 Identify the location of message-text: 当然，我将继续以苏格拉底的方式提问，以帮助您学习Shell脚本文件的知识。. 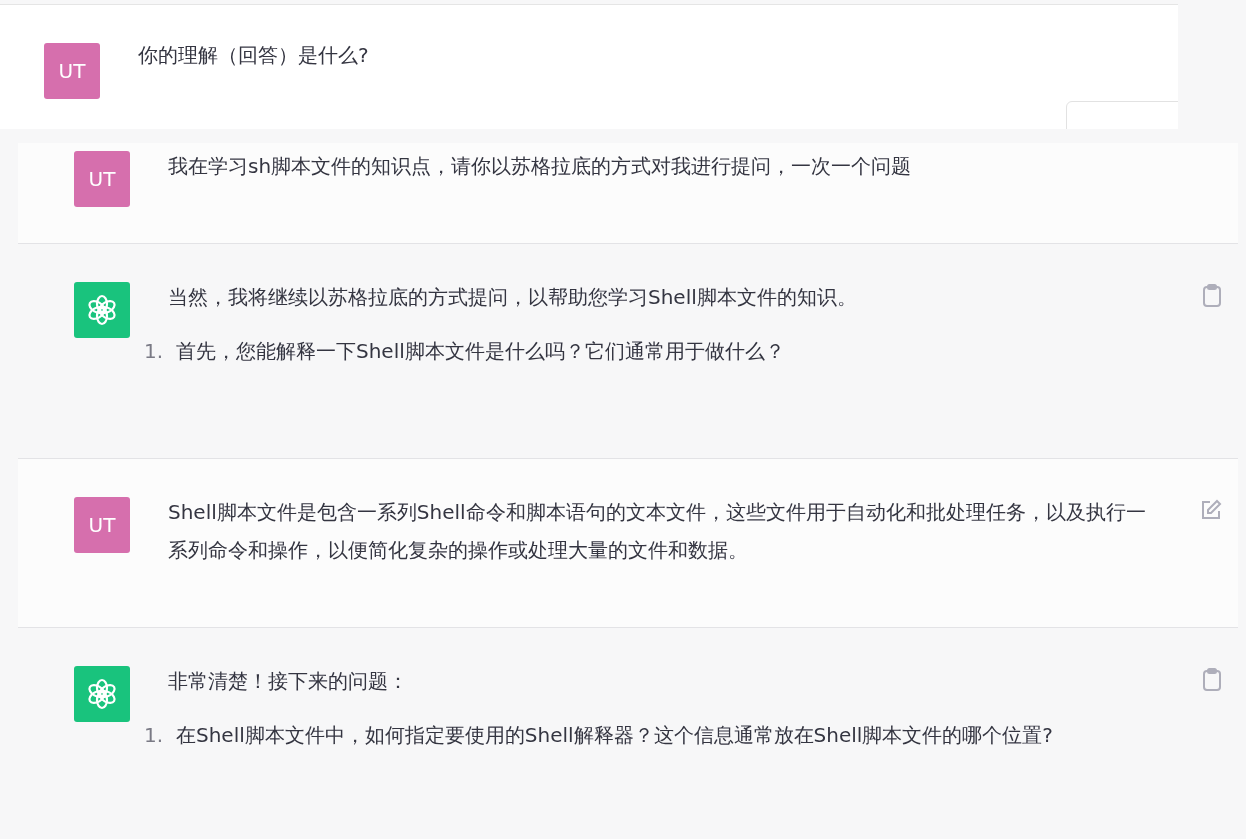
(513, 297).